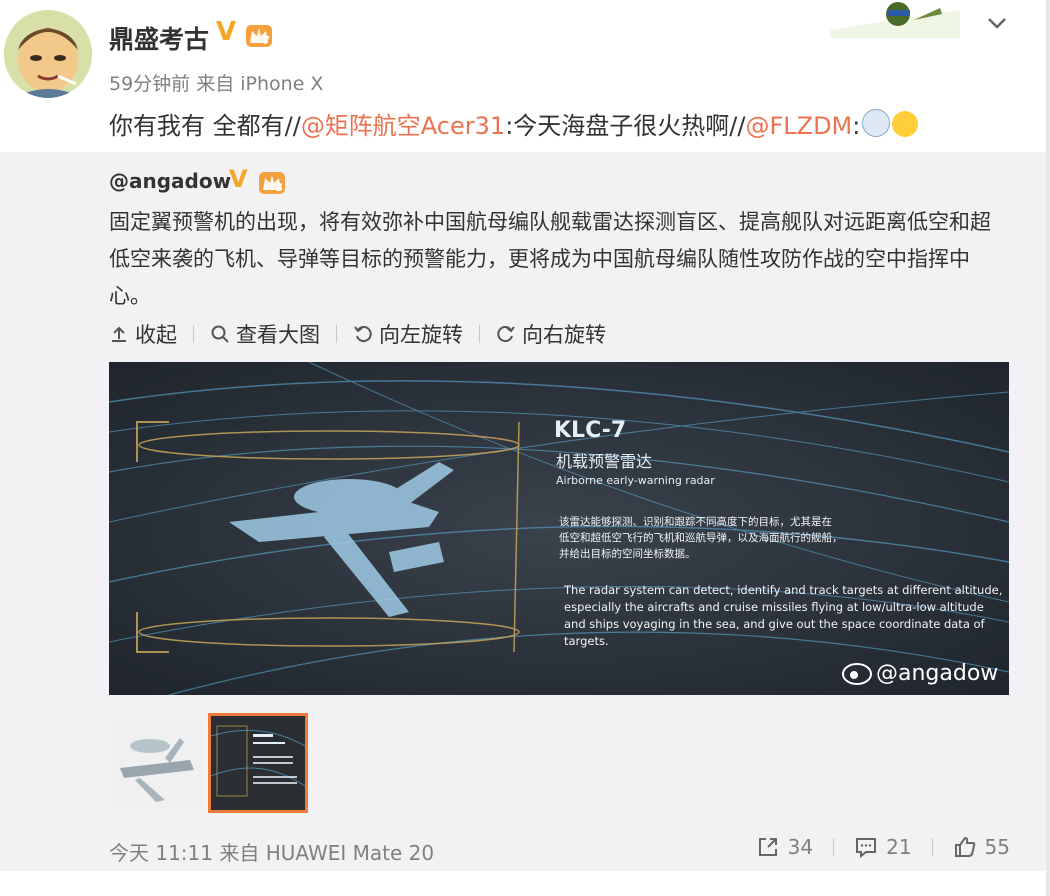  What do you see at coordinates (586, 641) in the screenshot?
I see `image-desc-en: targets.` at bounding box center [586, 641].